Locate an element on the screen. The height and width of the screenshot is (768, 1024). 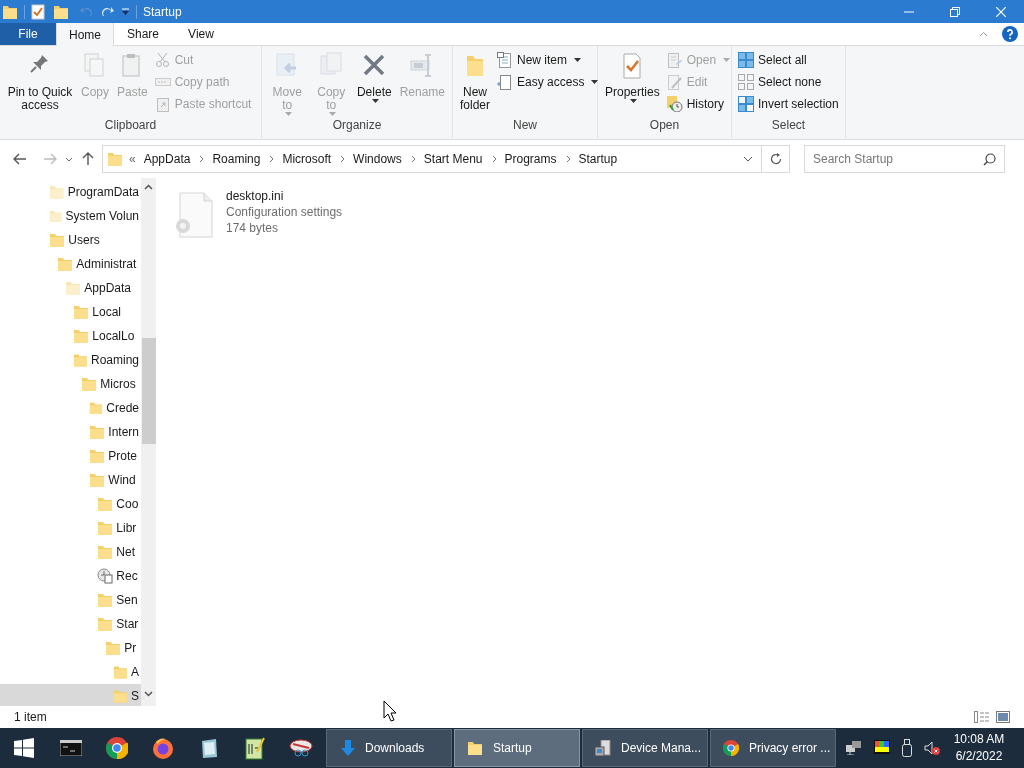
device-manager-icon is located at coordinates (603, 748).